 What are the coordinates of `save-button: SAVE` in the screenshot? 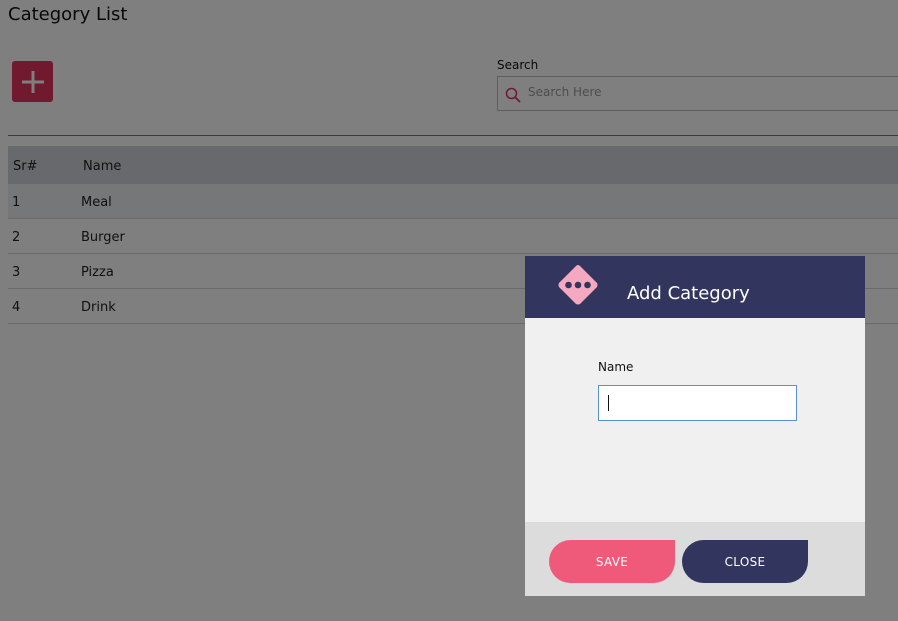 It's located at (612, 561).